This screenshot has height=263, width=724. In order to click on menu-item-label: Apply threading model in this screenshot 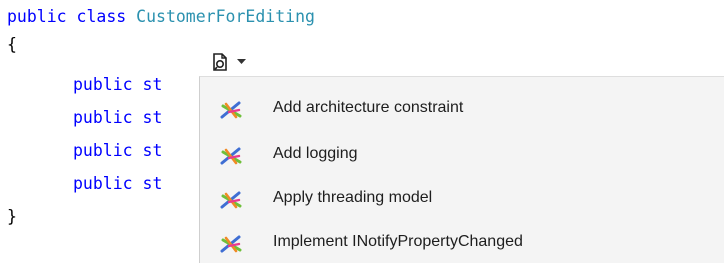, I will do `click(353, 197)`.